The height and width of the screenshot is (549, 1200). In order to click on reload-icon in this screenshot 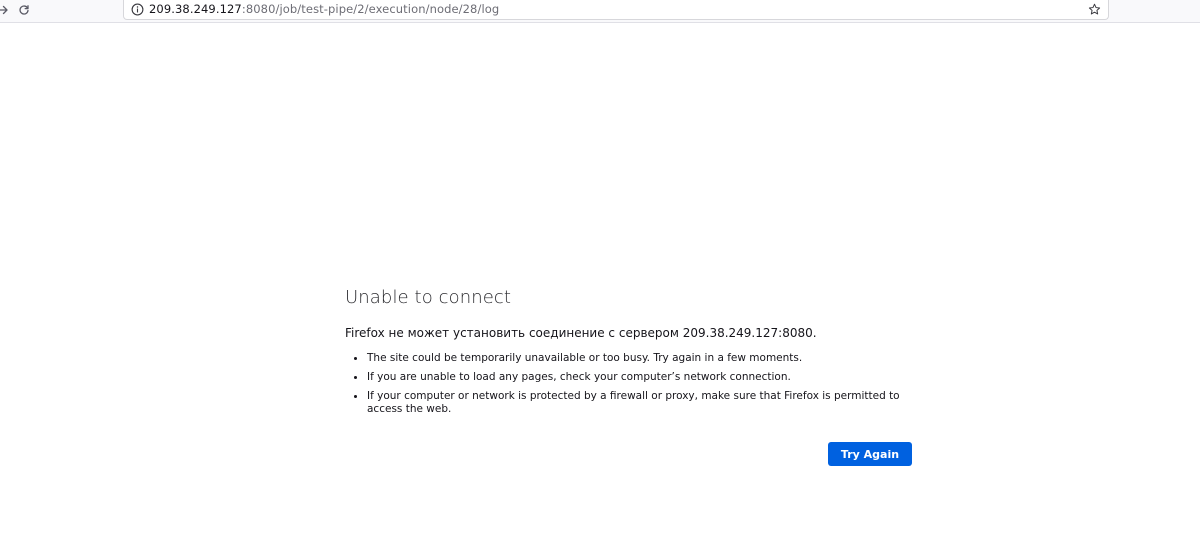, I will do `click(24, 10)`.